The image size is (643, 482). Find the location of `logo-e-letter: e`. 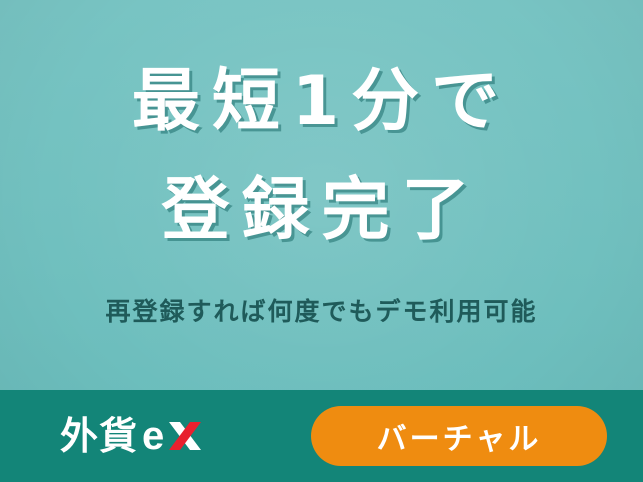

logo-e-letter: e is located at coordinates (153, 436).